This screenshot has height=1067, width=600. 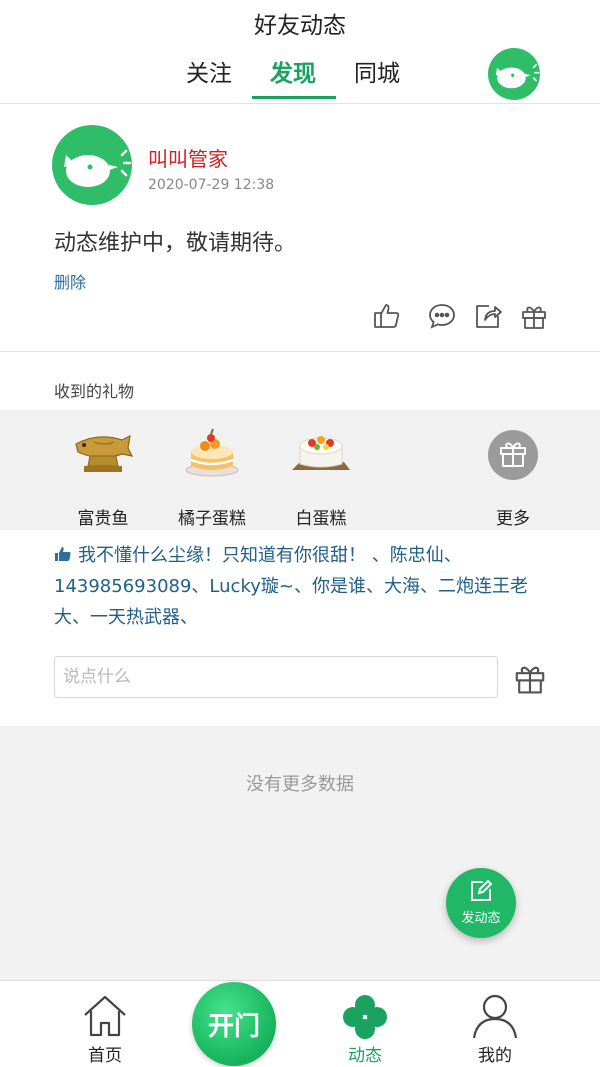 I want to click on post-content: 动态维护中，敬请期待。, so click(x=175, y=243).